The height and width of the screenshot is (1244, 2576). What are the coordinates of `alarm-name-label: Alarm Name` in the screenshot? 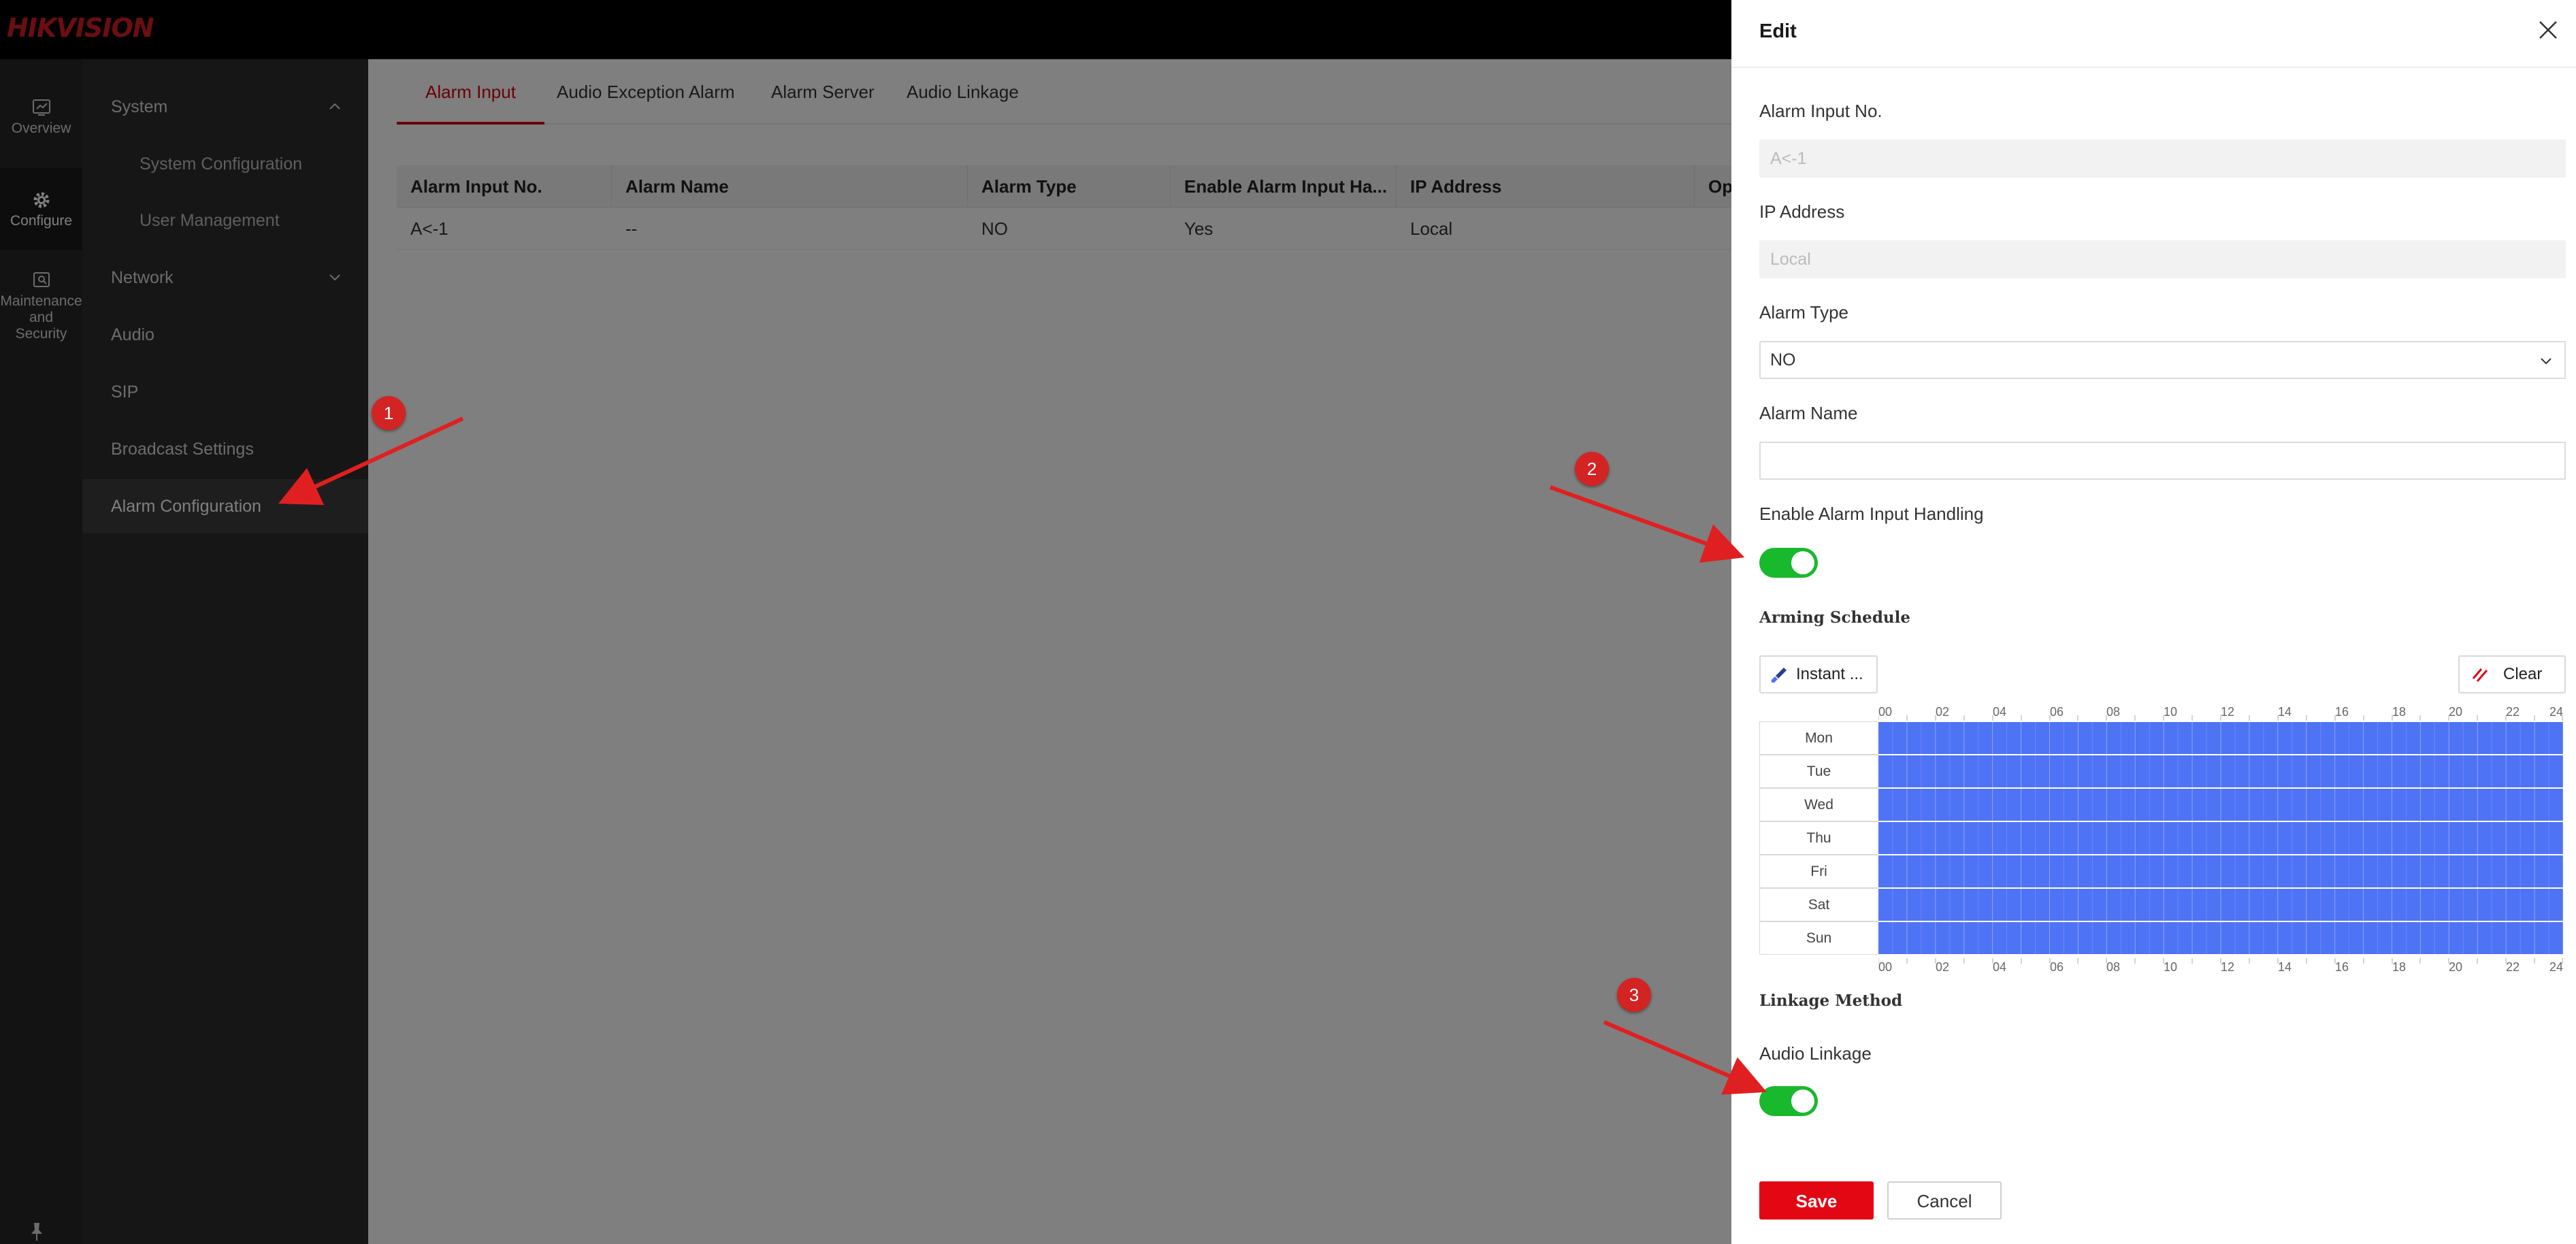 It's located at (1808, 413).